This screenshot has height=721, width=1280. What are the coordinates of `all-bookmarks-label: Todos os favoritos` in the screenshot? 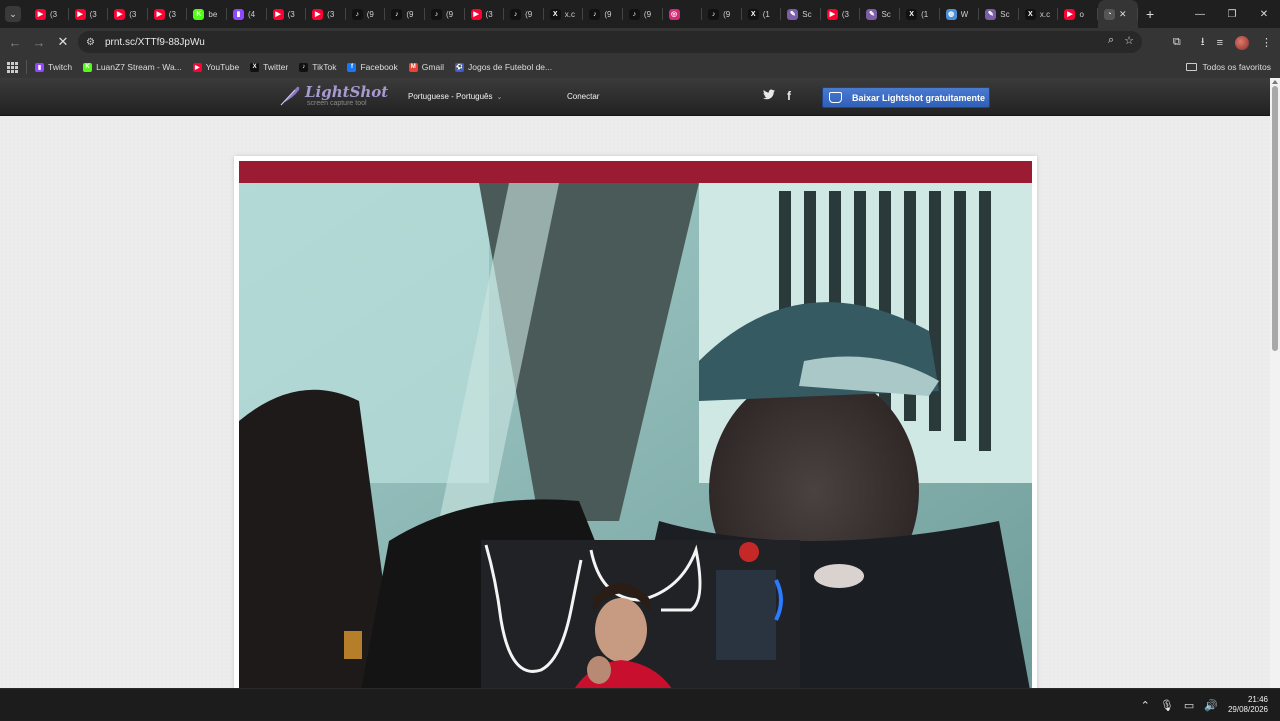 It's located at (1236, 67).